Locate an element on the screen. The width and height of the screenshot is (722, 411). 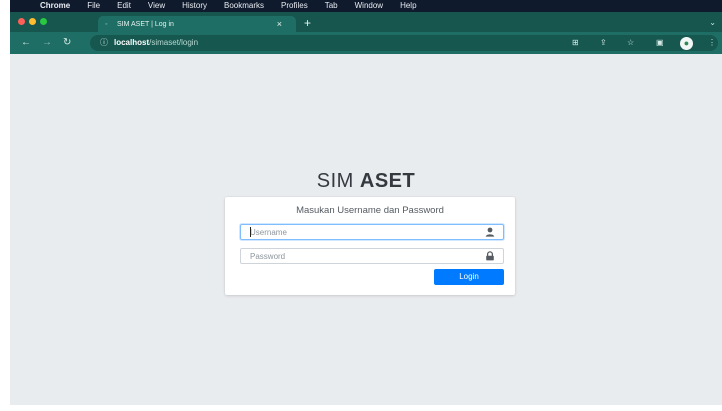
login-card: Masukan Username dan Password Login is located at coordinates (370, 246).